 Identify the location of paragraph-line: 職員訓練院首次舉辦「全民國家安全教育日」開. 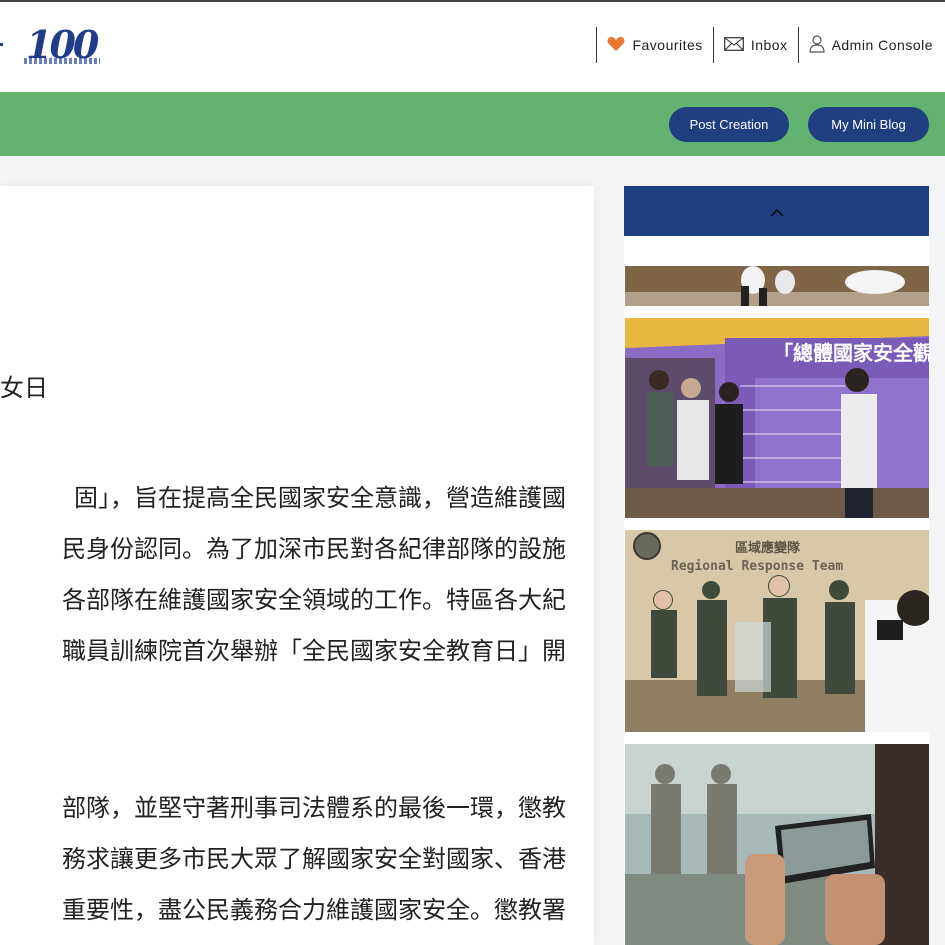
(314, 651).